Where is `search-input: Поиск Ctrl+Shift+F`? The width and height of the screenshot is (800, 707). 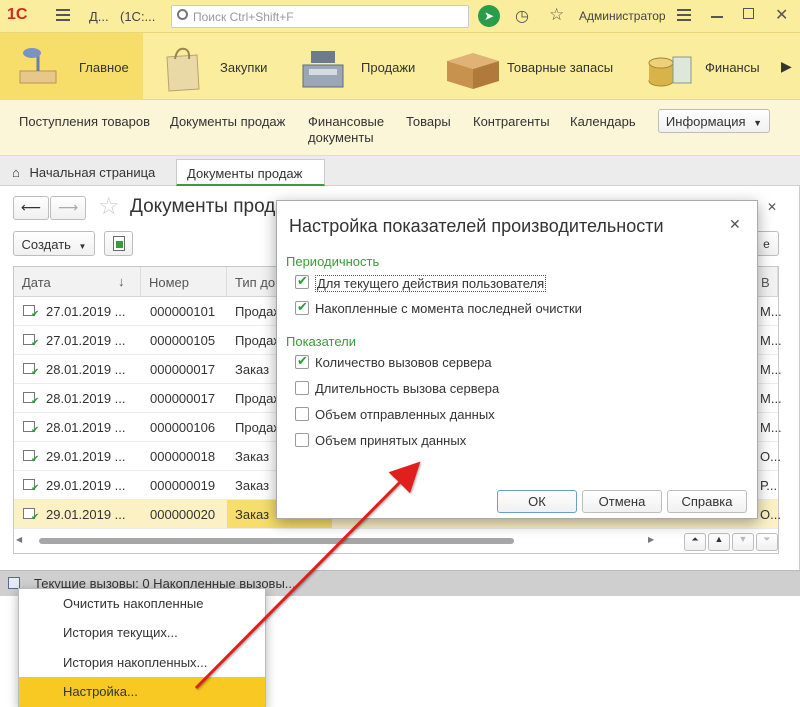 search-input: Поиск Ctrl+Shift+F is located at coordinates (320, 16).